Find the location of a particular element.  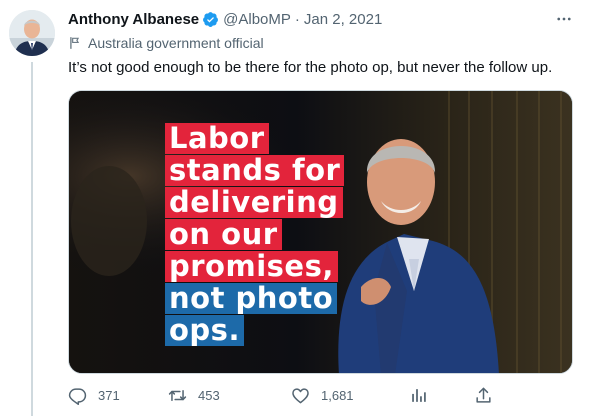

headline-line: Labor is located at coordinates (217, 138).